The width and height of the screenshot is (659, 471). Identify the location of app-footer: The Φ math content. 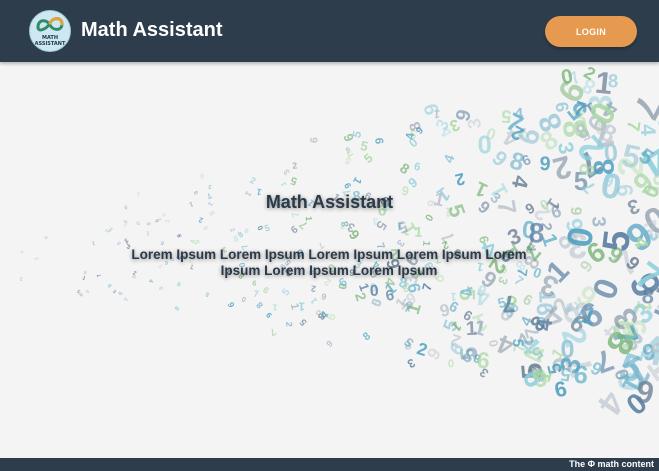
(329, 464).